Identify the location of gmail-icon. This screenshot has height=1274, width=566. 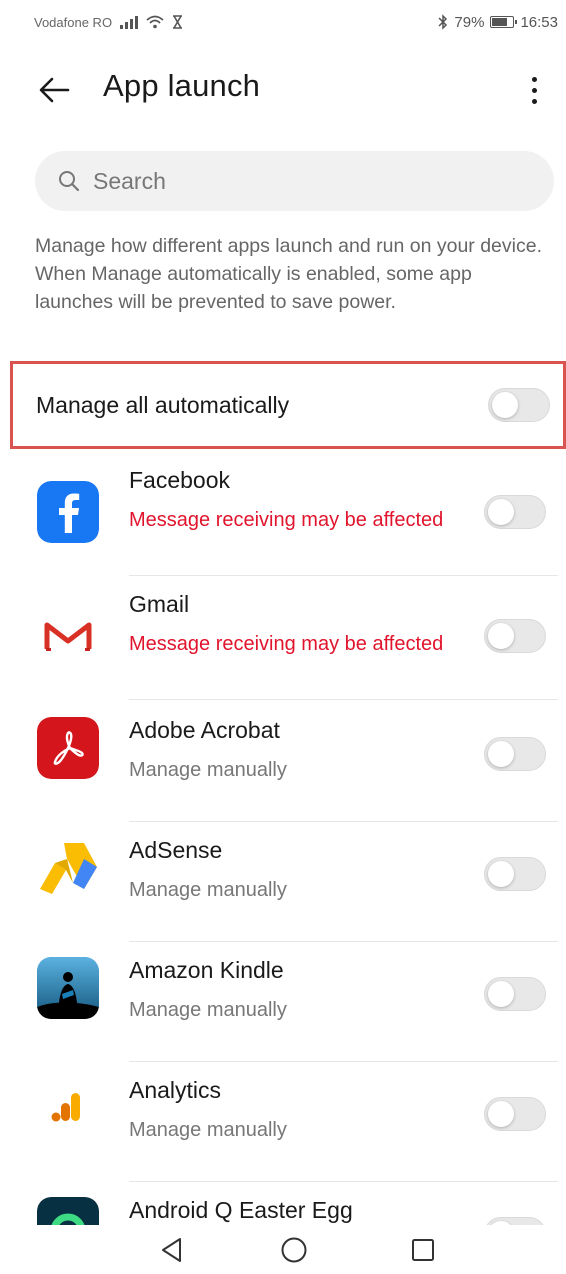
(68, 636).